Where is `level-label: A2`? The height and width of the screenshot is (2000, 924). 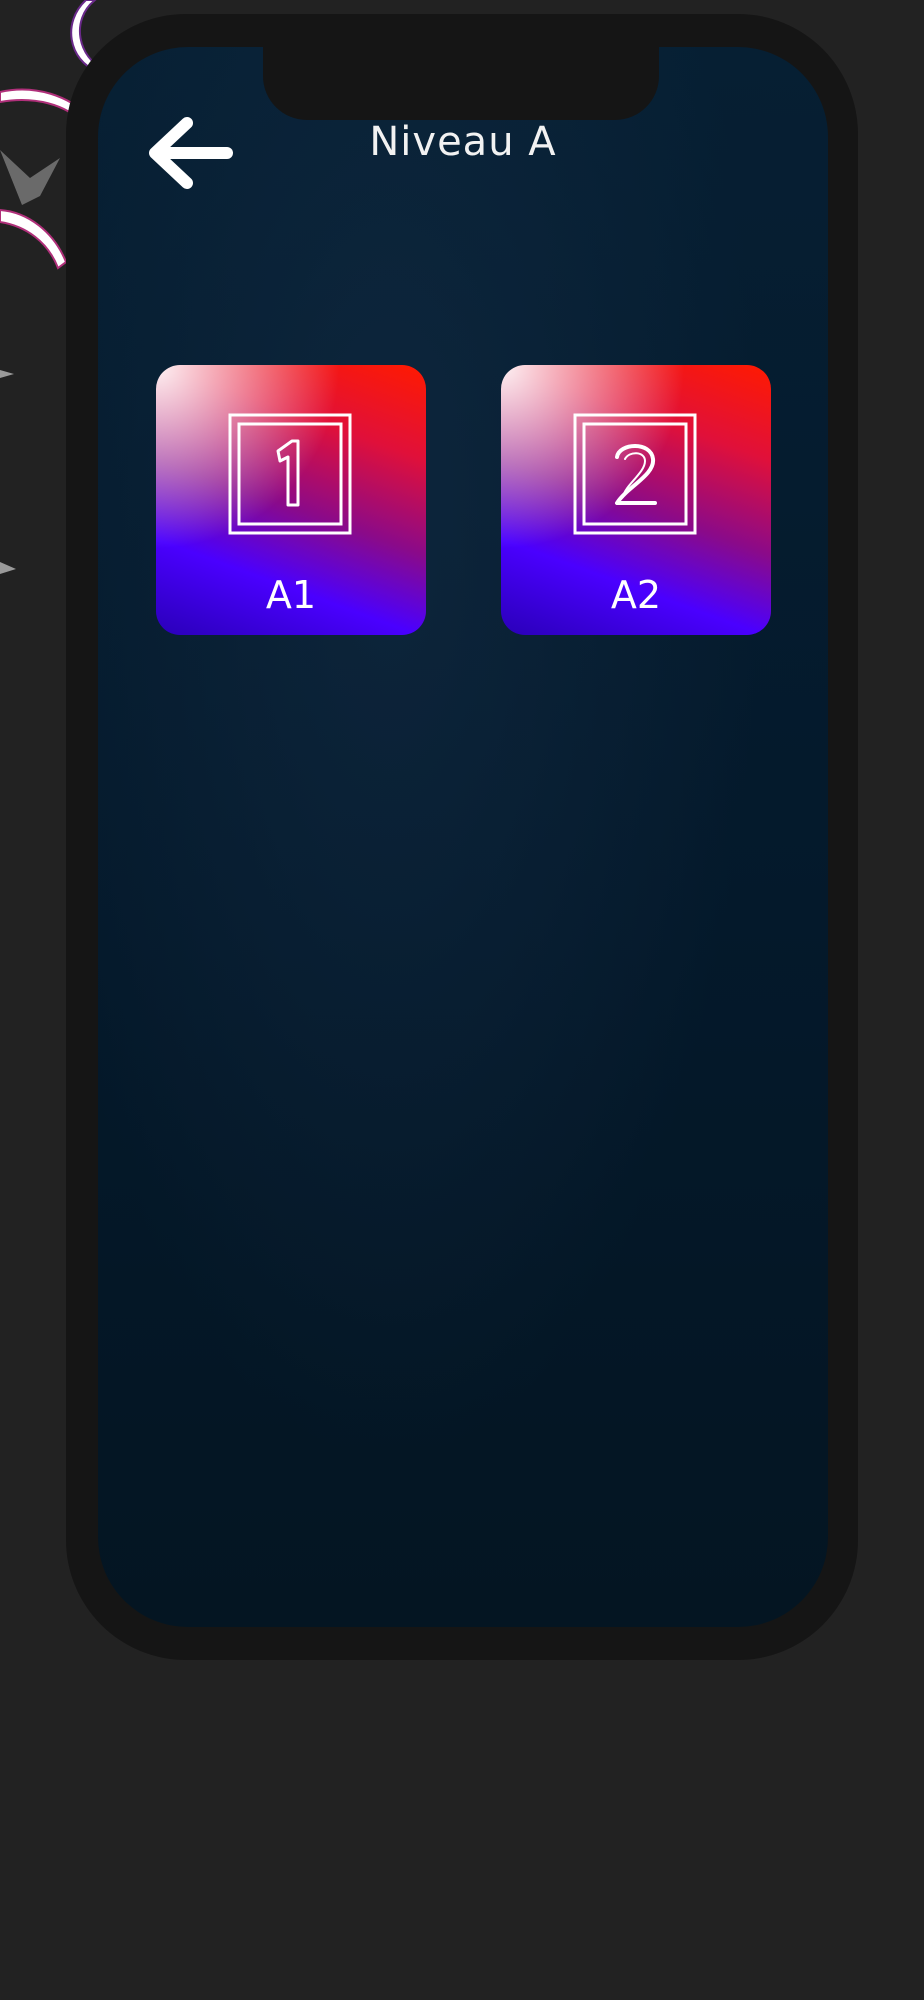
level-label: A2 is located at coordinates (636, 595).